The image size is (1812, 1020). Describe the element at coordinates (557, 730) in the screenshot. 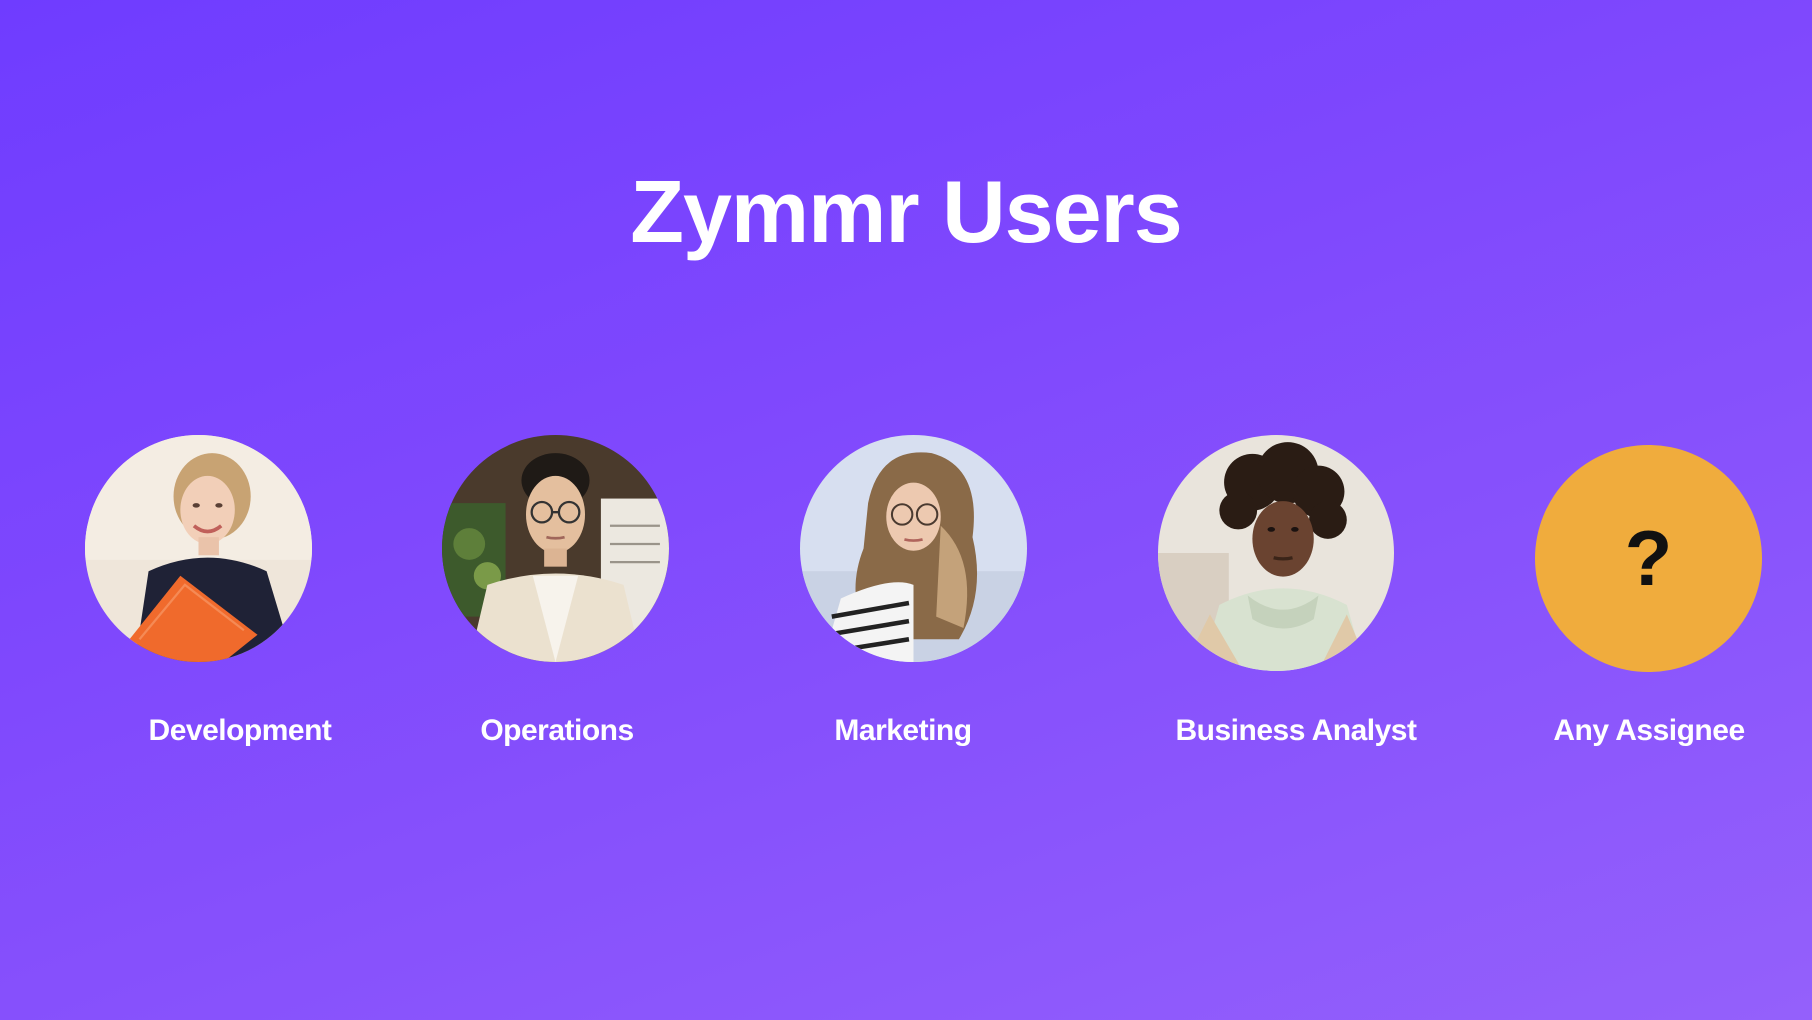

I see `user-label-operations: Operations` at that location.